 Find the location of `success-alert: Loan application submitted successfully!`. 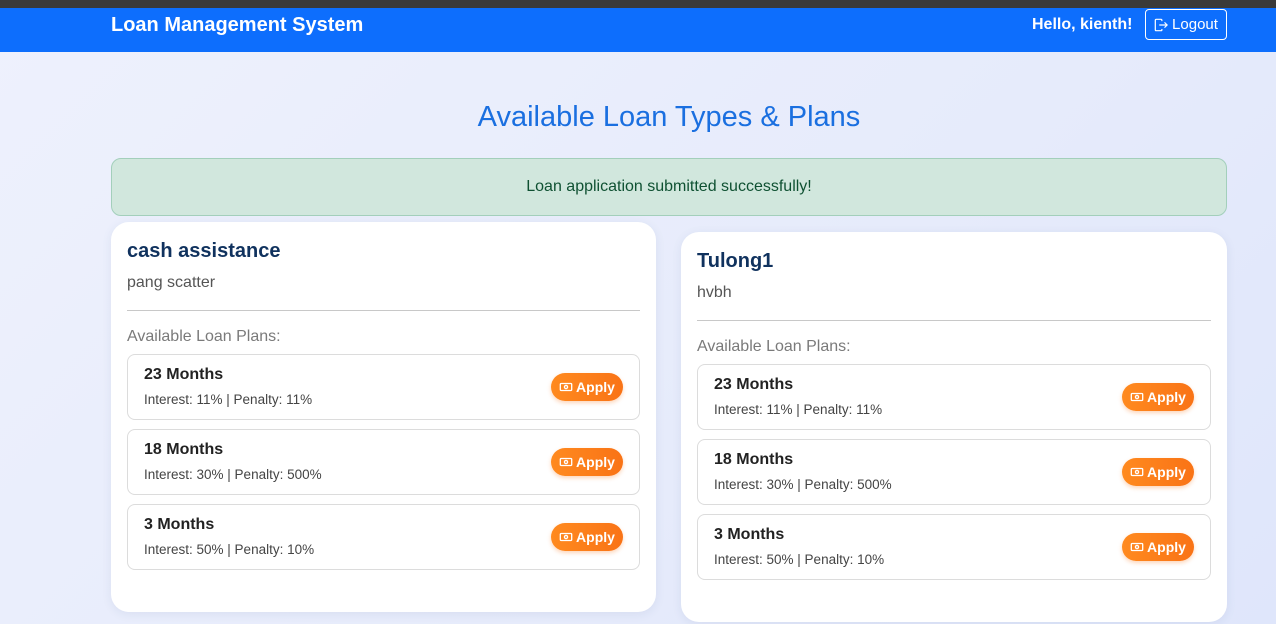

success-alert: Loan application submitted successfully! is located at coordinates (669, 187).